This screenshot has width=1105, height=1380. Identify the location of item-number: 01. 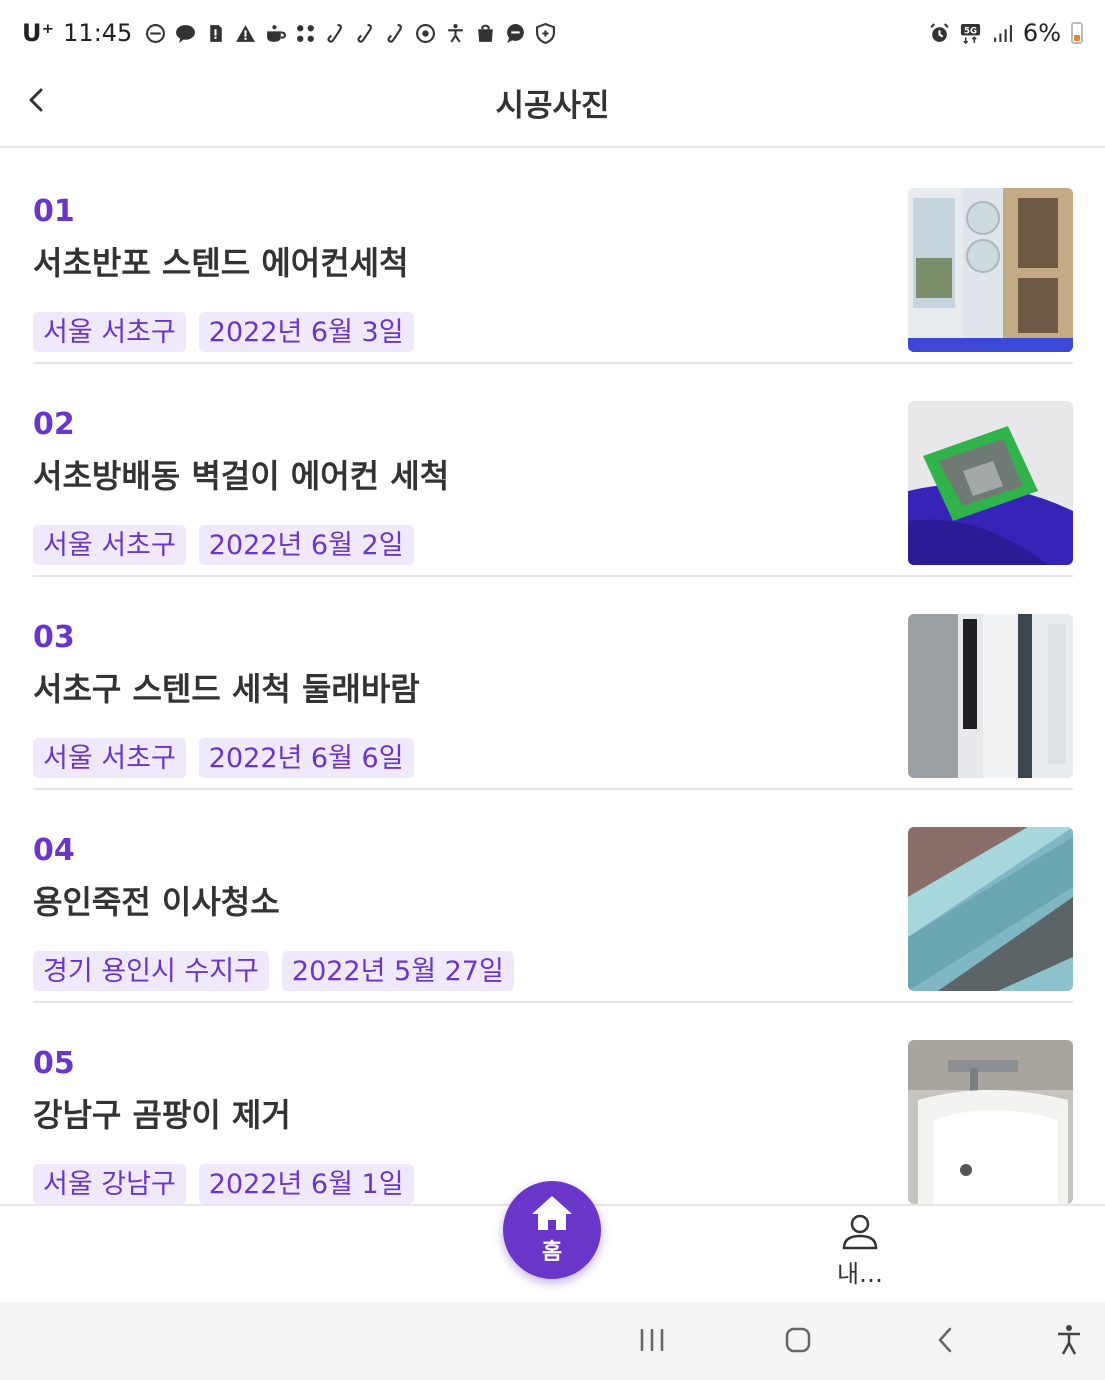
(54, 211).